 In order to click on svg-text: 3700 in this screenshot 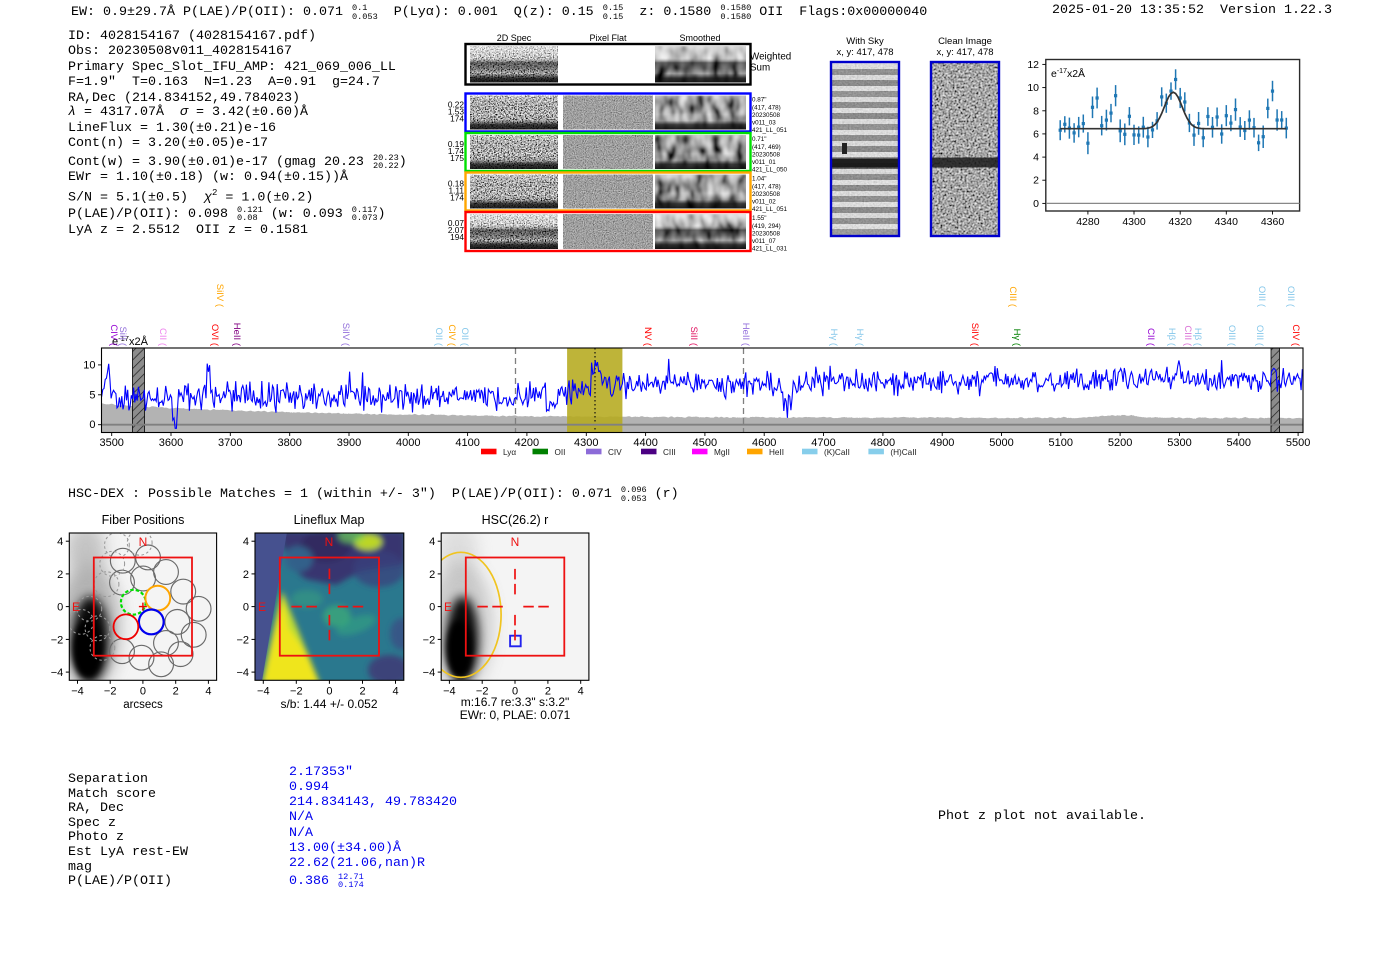, I will do `click(230, 443)`.